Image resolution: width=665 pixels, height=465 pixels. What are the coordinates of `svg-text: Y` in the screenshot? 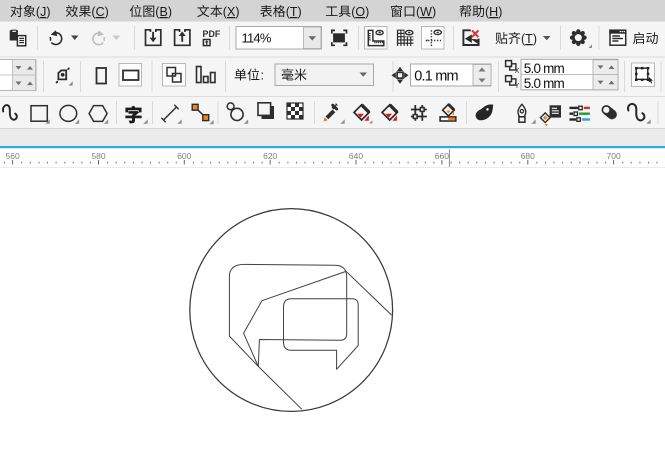 It's located at (517, 86).